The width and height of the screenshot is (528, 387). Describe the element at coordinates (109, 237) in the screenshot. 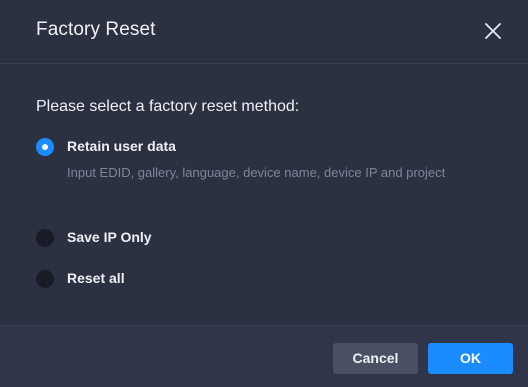

I see `option-label: Save IP Only` at that location.